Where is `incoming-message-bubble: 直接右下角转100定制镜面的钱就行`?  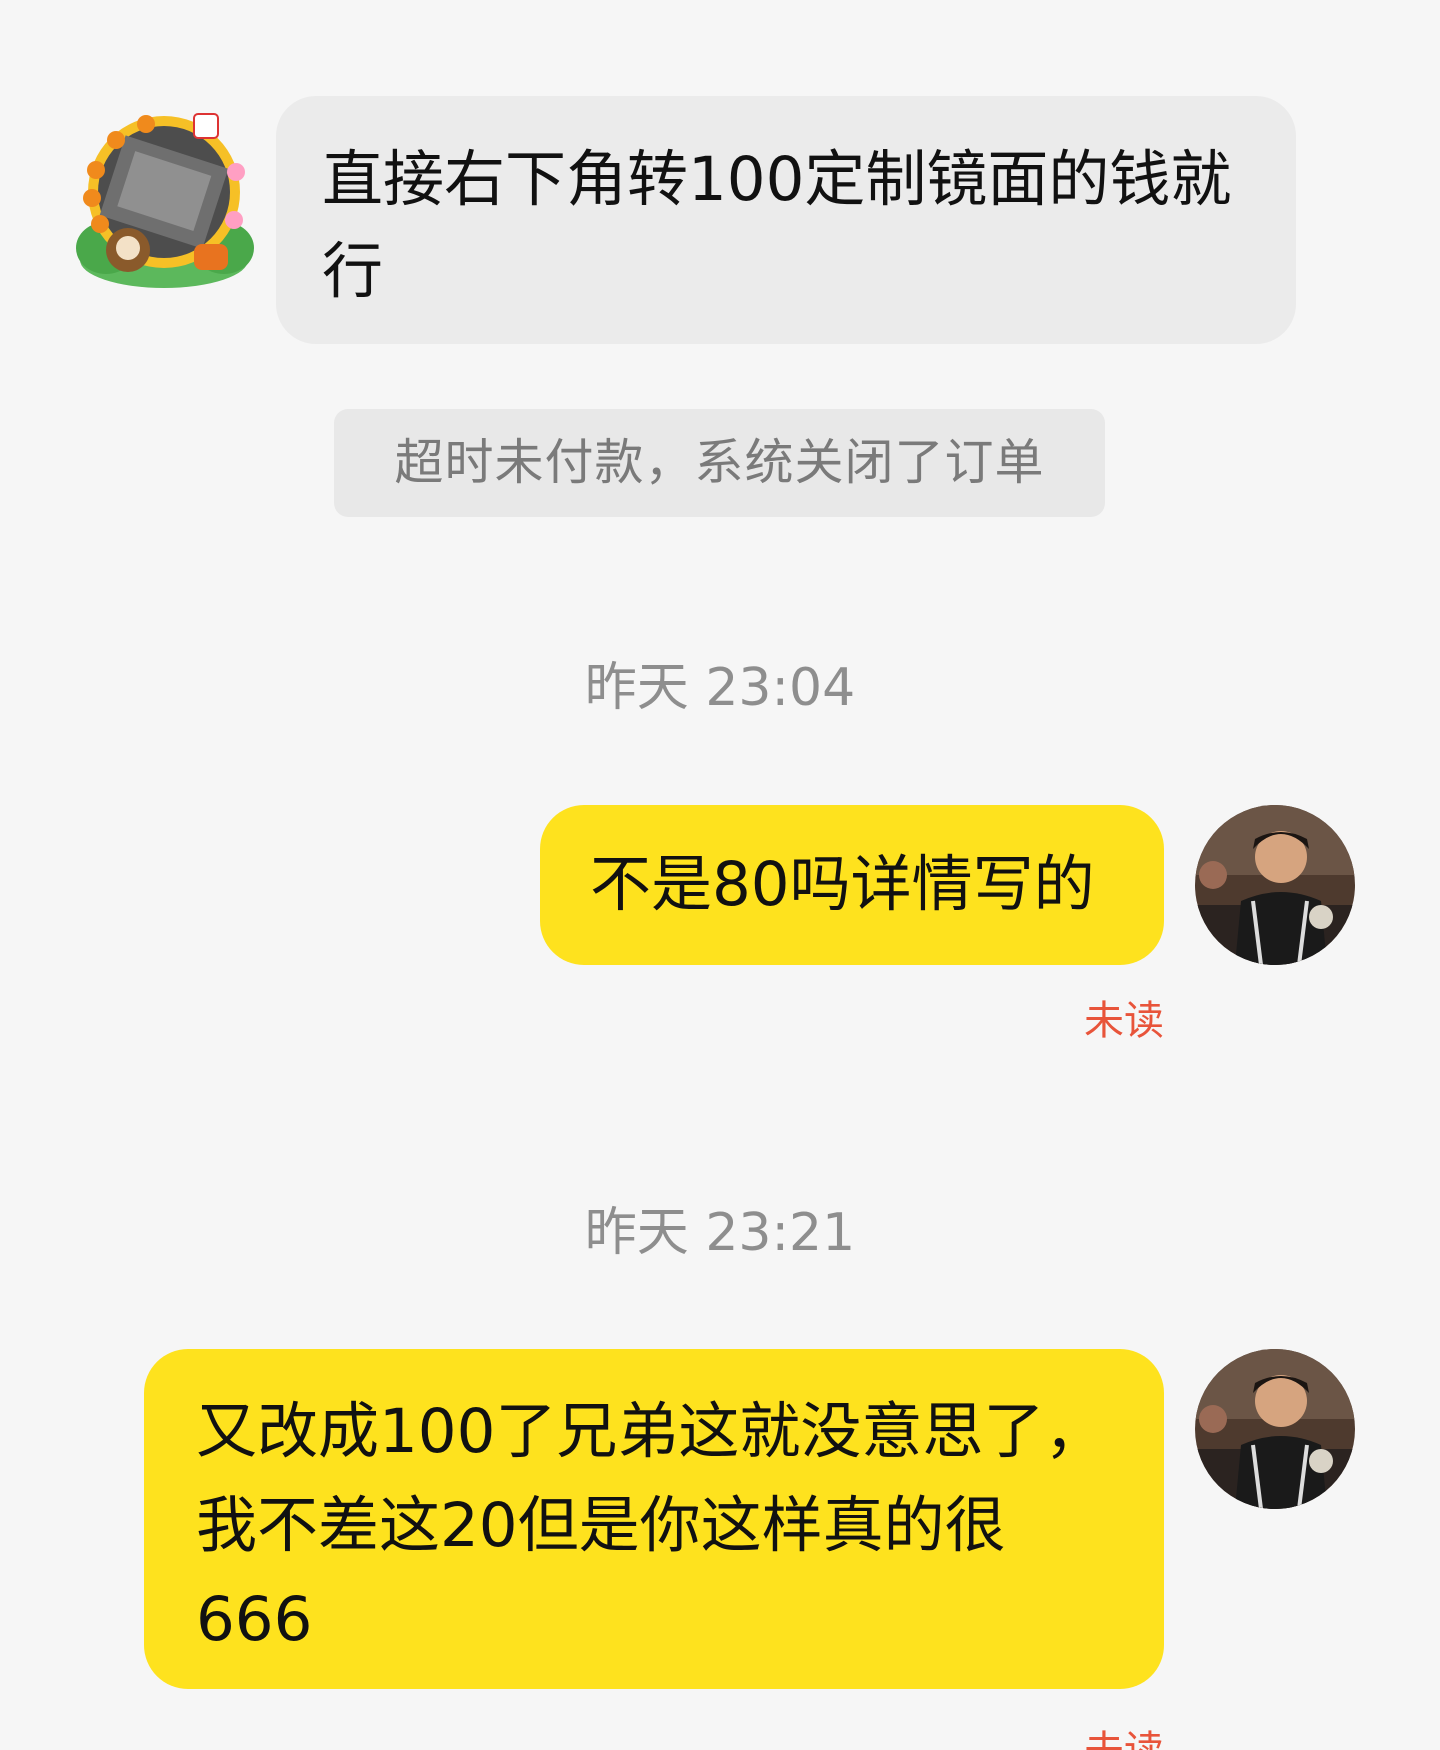 incoming-message-bubble: 直接右下角转100定制镜面的钱就行 is located at coordinates (786, 220).